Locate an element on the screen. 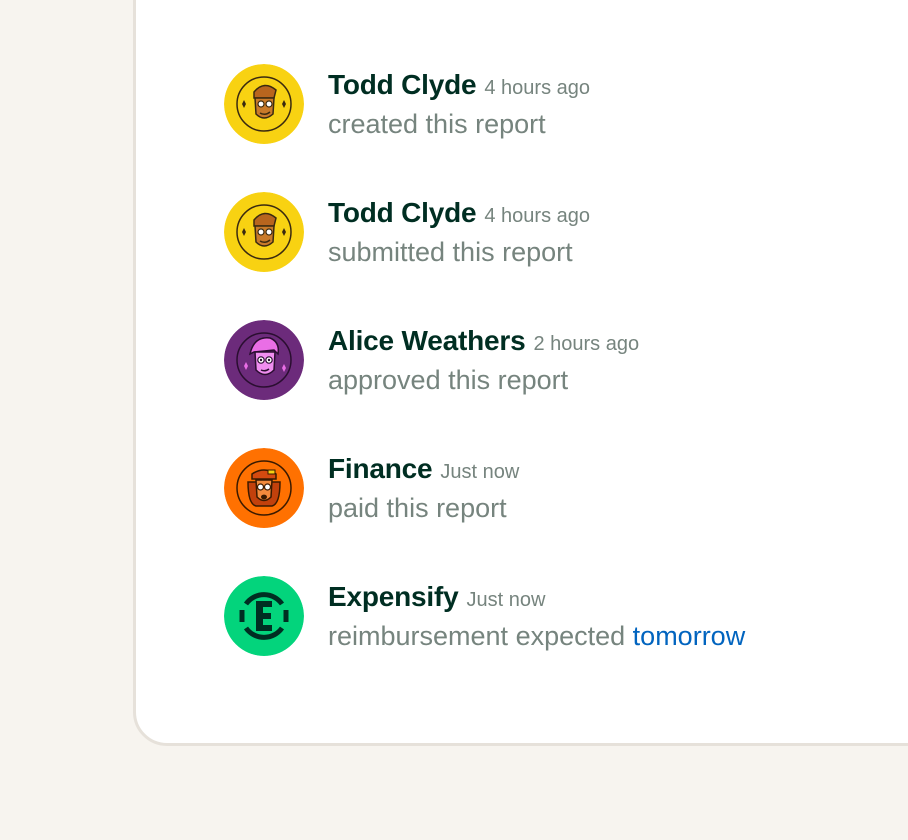  action-text: reimbursement expected tomorrow is located at coordinates (611, 636).